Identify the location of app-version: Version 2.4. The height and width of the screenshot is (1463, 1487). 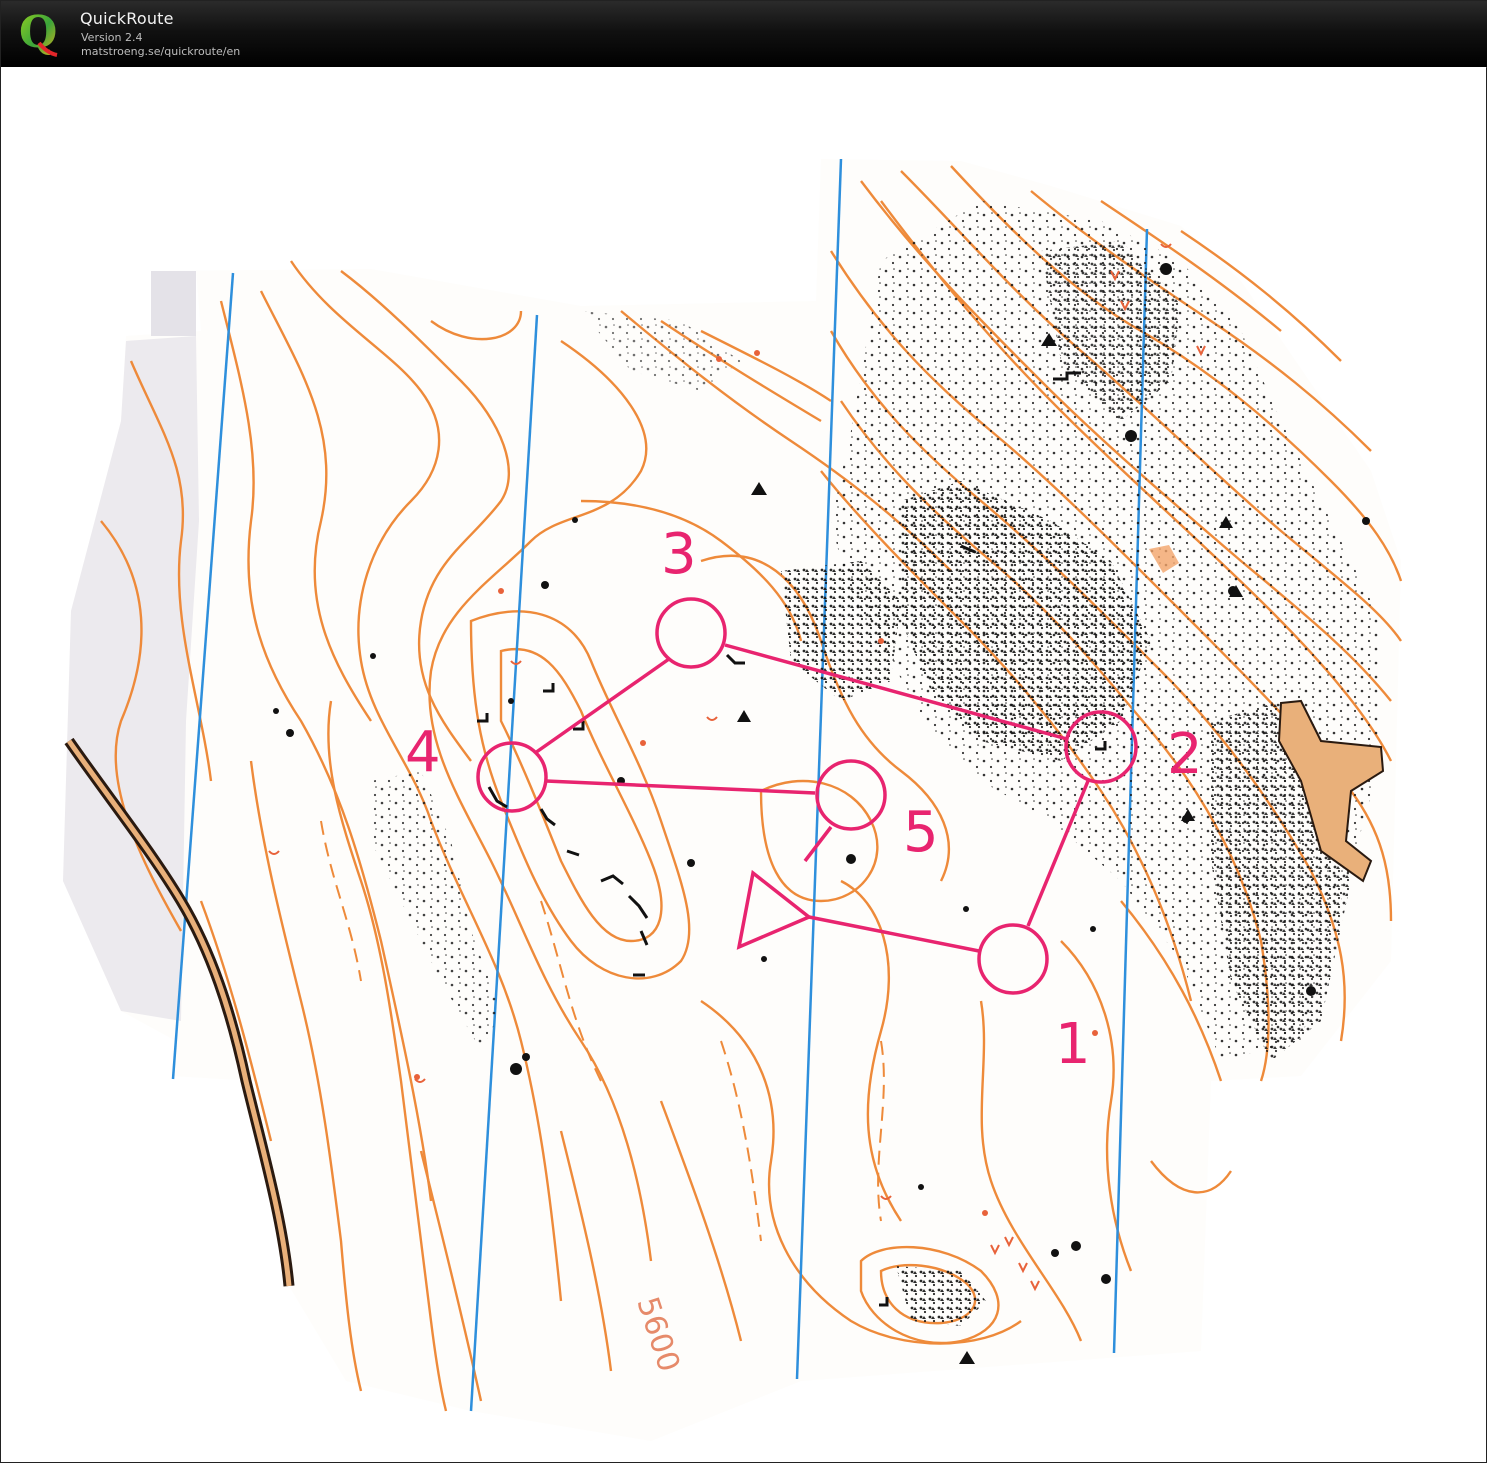
(112, 37).